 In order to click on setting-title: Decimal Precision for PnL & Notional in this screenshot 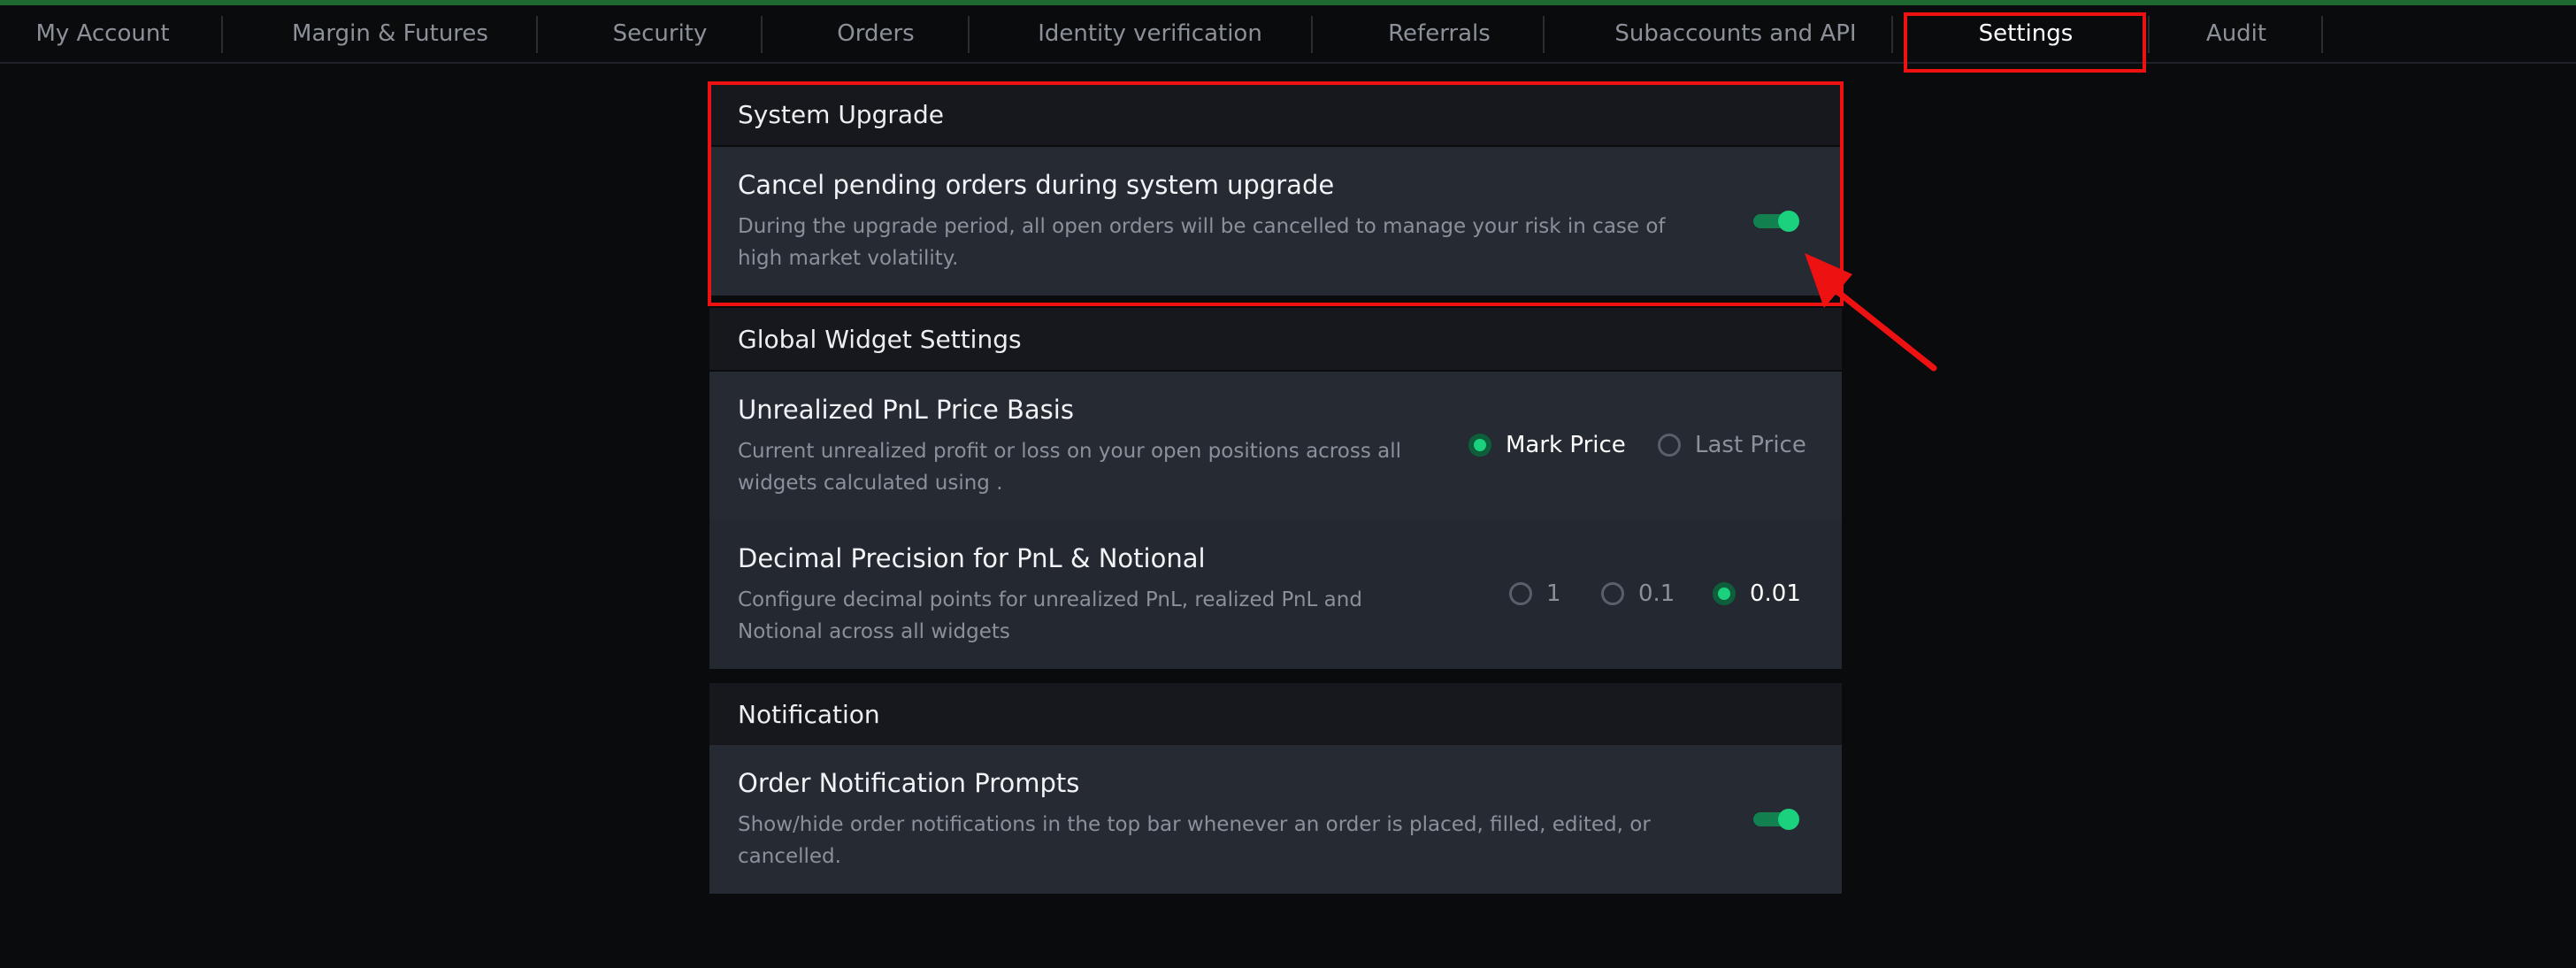, I will do `click(972, 558)`.